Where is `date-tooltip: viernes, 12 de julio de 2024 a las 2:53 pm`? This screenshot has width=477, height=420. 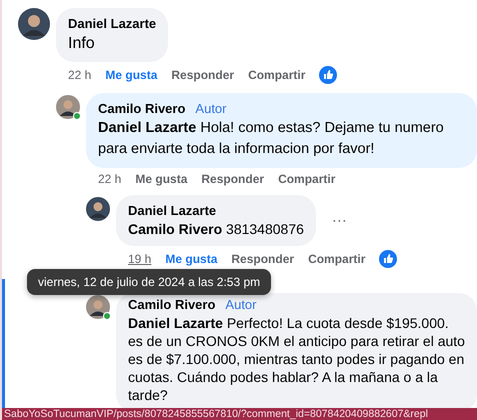 date-tooltip: viernes, 12 de julio de 2024 a las 2:53 pm is located at coordinates (149, 282).